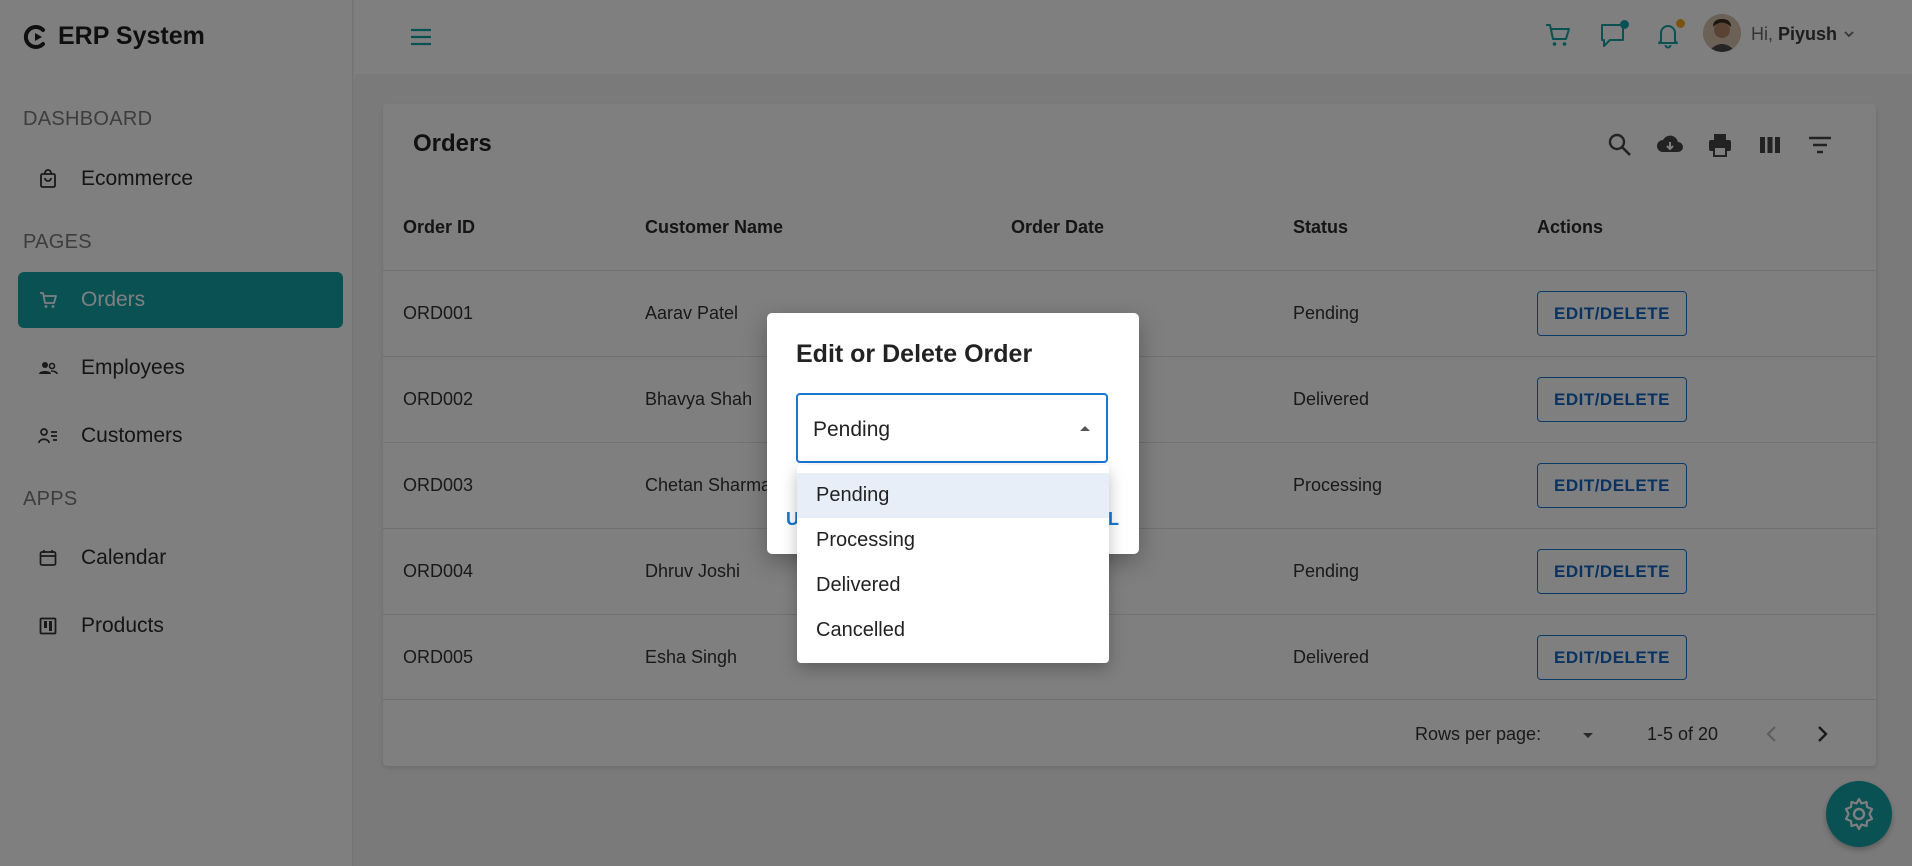 The image size is (1912, 866). I want to click on status-option-cancelled: Cancelled, so click(953, 630).